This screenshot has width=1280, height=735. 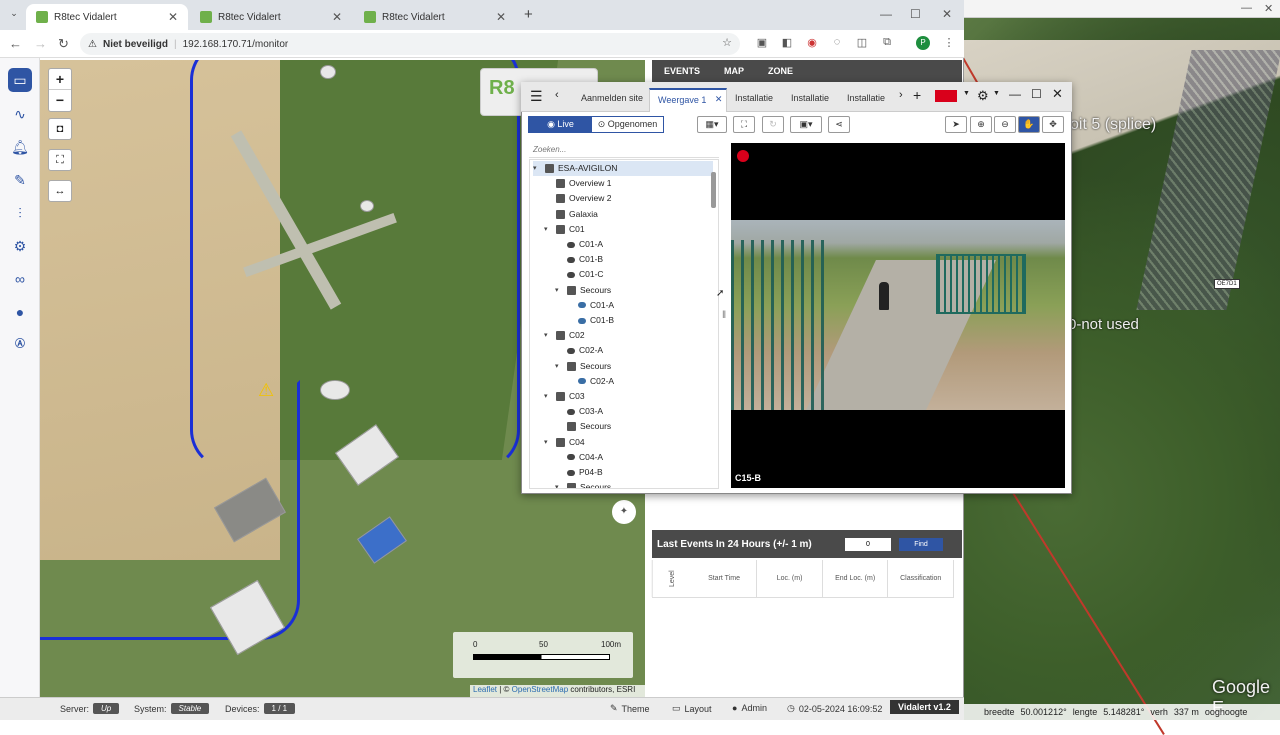 What do you see at coordinates (634, 426) in the screenshot?
I see `tree-item: Secours` at bounding box center [634, 426].